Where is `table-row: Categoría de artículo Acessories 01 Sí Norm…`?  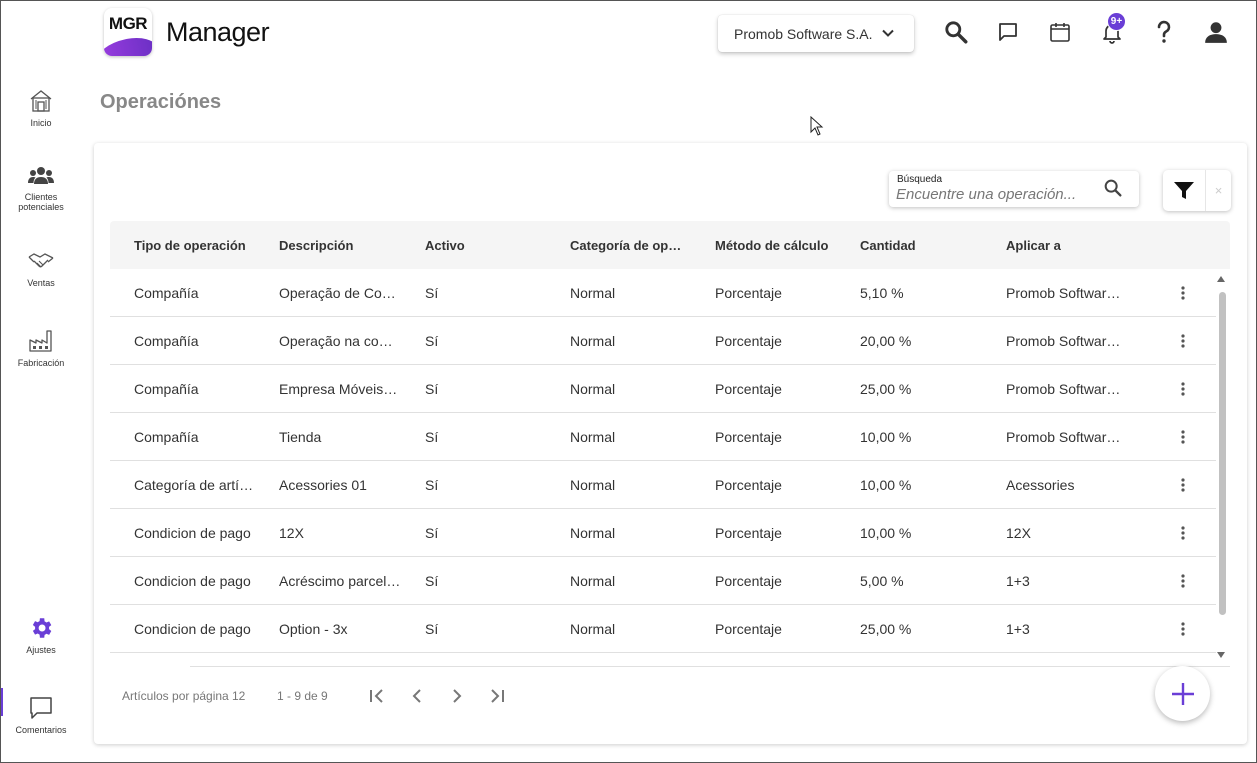
table-row: Categoría de artículo Acessories 01 Sí Norm… is located at coordinates (663, 485).